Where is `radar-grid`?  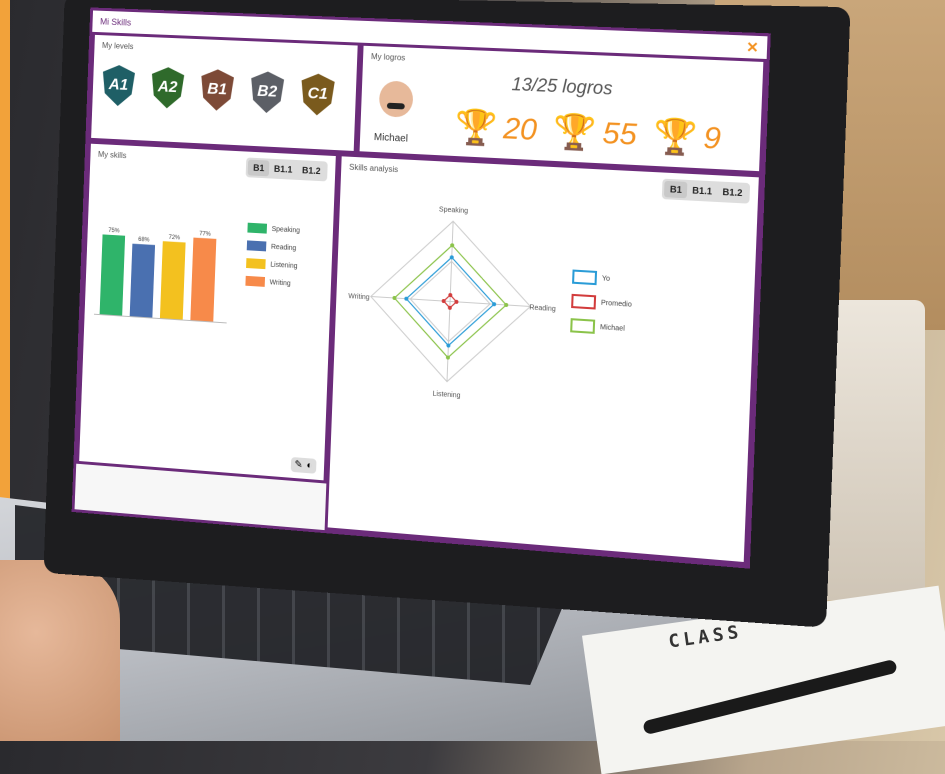
radar-grid is located at coordinates (451, 302).